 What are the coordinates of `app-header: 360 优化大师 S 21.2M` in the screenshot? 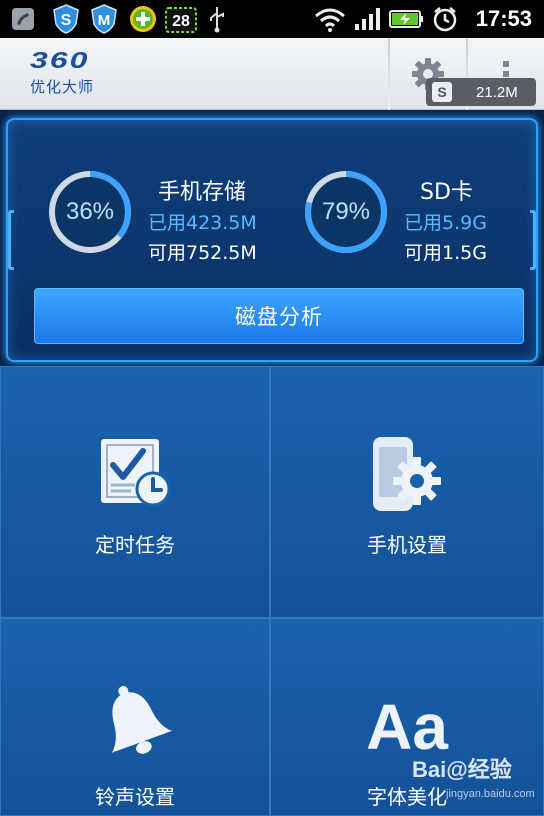 It's located at (272, 74).